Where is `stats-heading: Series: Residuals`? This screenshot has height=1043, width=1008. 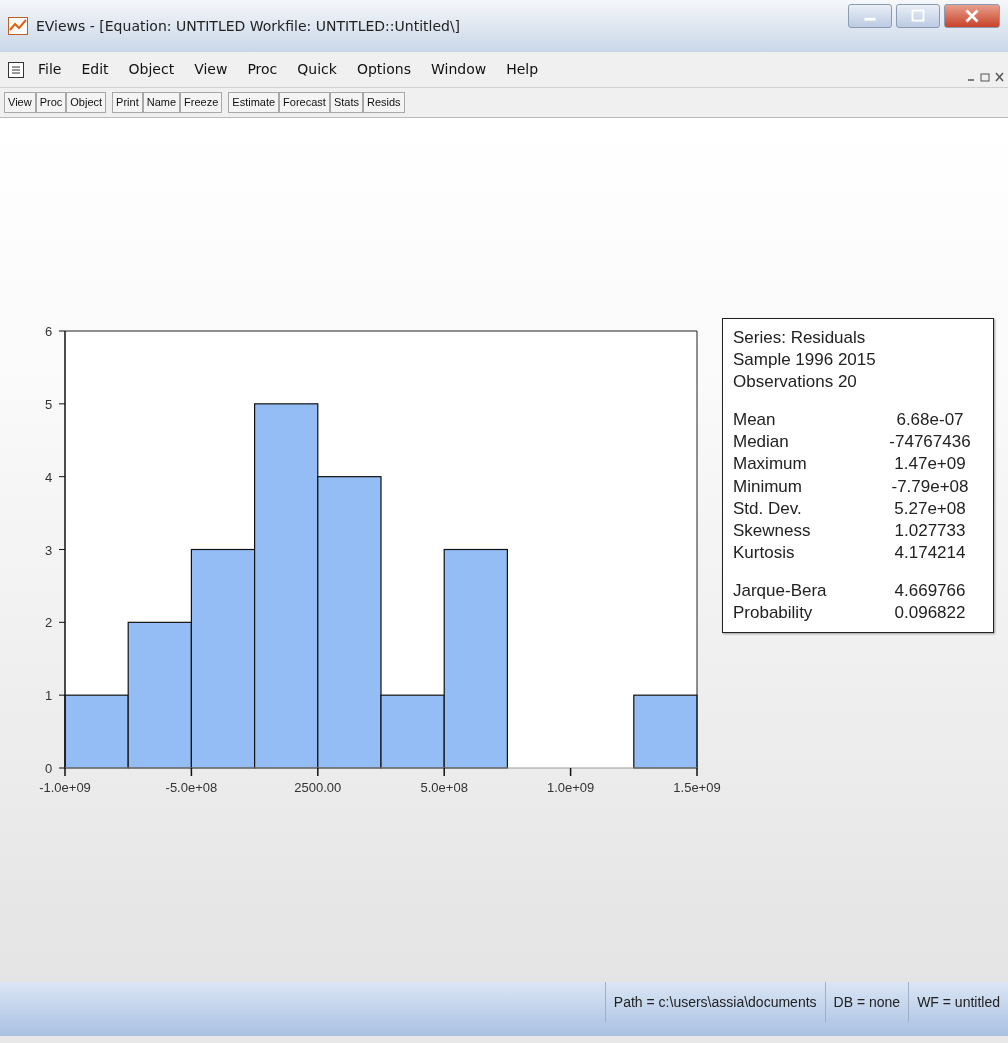 stats-heading: Series: Residuals is located at coordinates (800, 338).